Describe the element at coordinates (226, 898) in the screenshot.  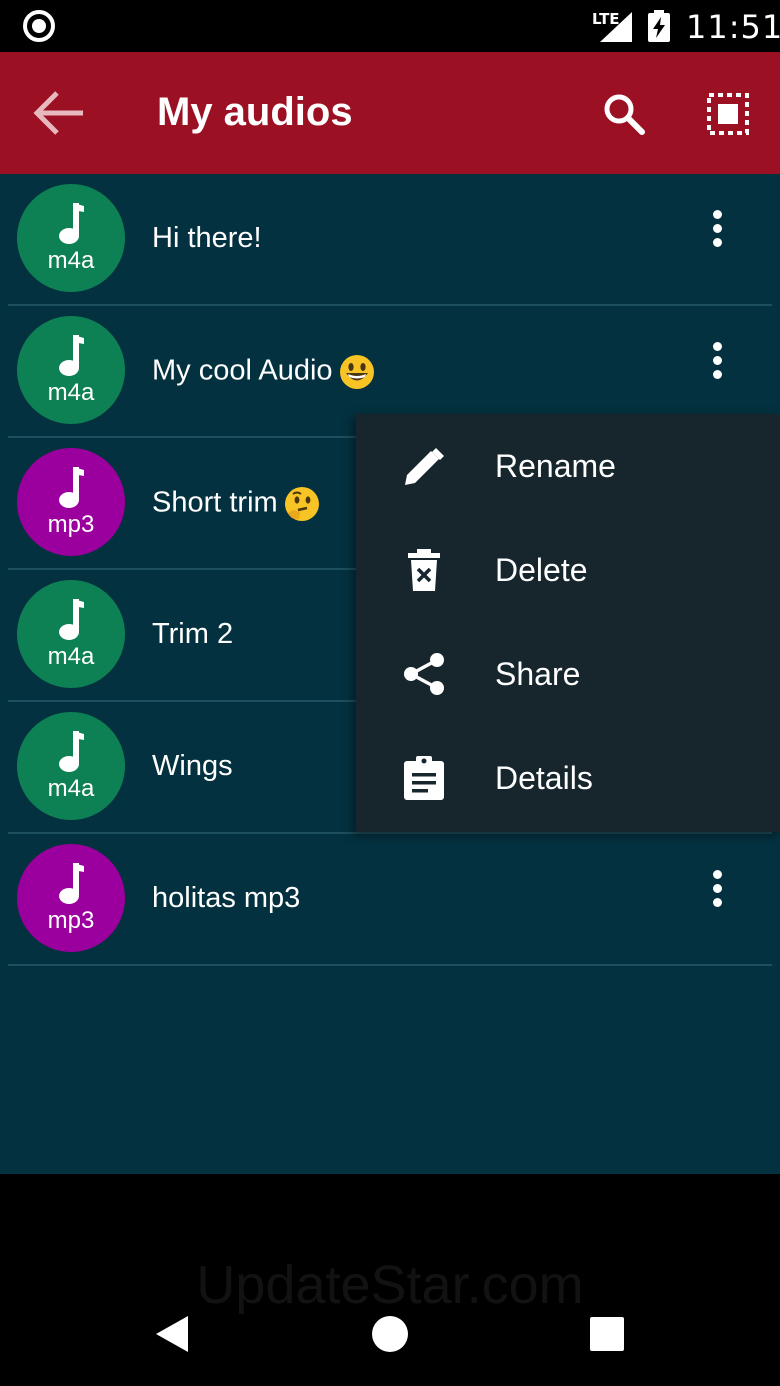
I see `audio-title: holitas mp3` at that location.